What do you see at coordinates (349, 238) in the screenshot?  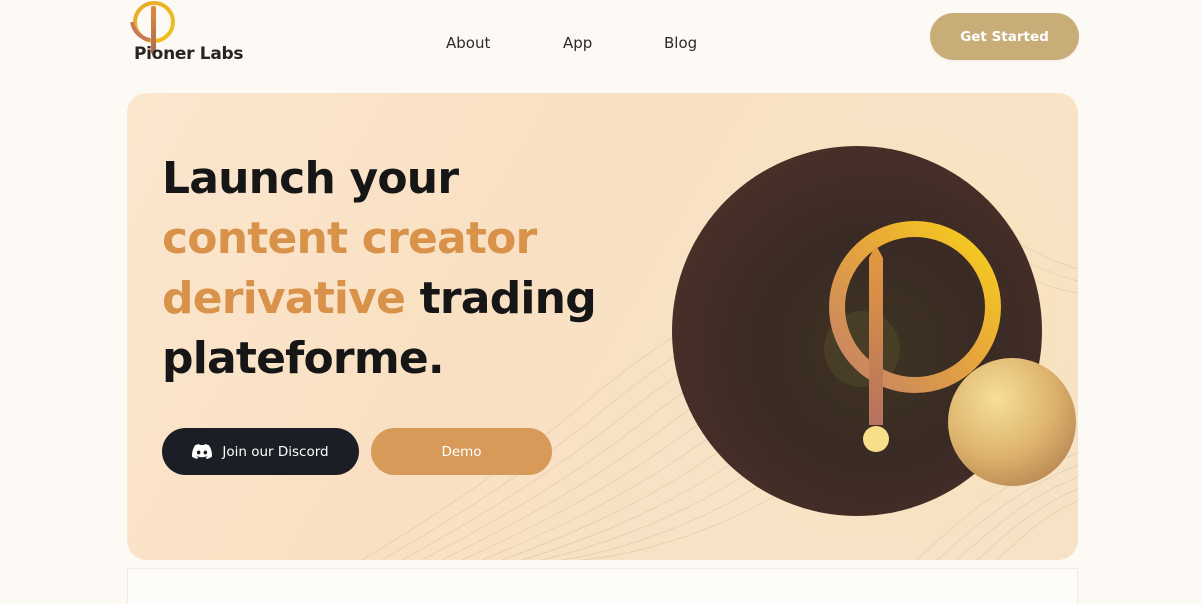 I see `headline-line-2: content creator` at bounding box center [349, 238].